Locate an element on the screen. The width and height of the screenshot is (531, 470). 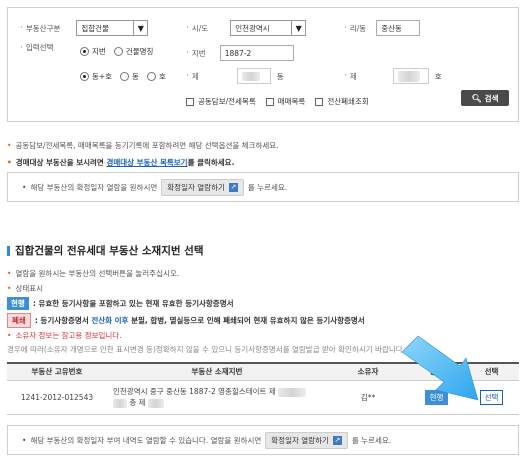
col-header-id: 부동산 고유번호 is located at coordinates (57, 371).